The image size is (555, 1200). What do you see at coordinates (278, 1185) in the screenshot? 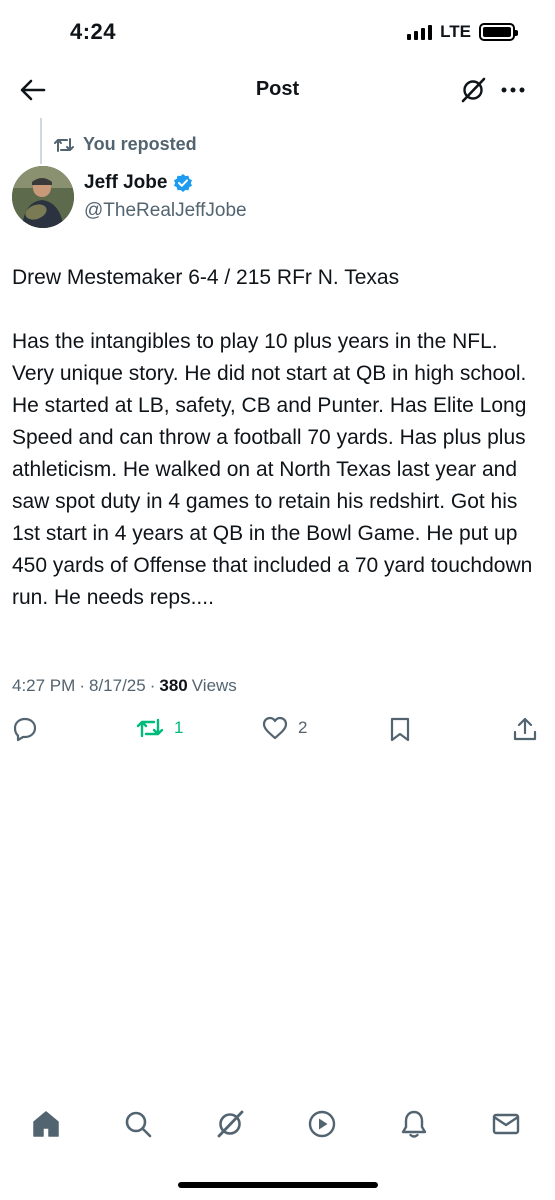
I see `home-indicator` at bounding box center [278, 1185].